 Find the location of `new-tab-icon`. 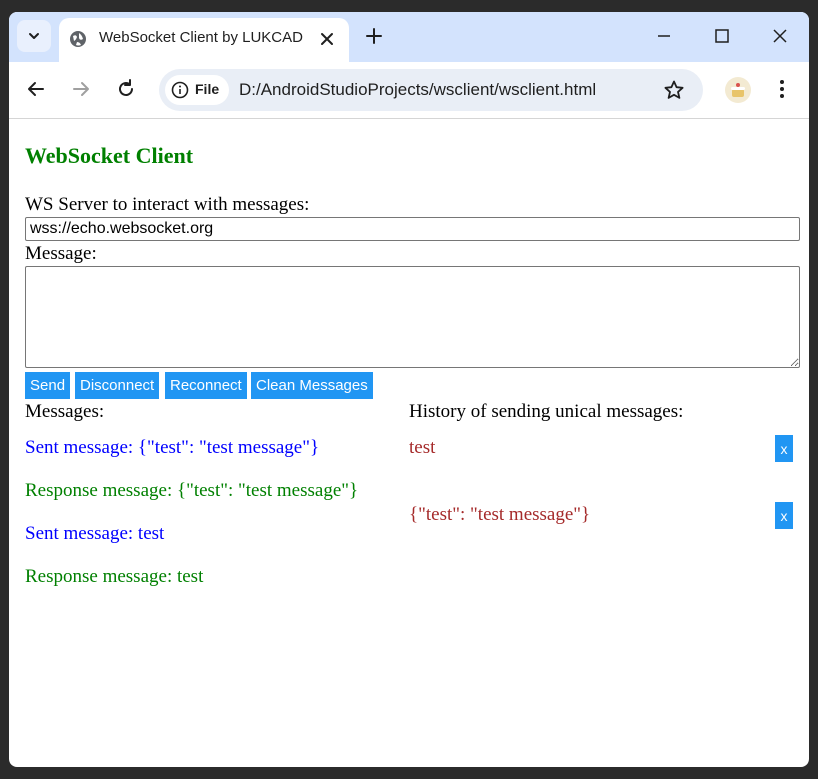

new-tab-icon is located at coordinates (374, 36).